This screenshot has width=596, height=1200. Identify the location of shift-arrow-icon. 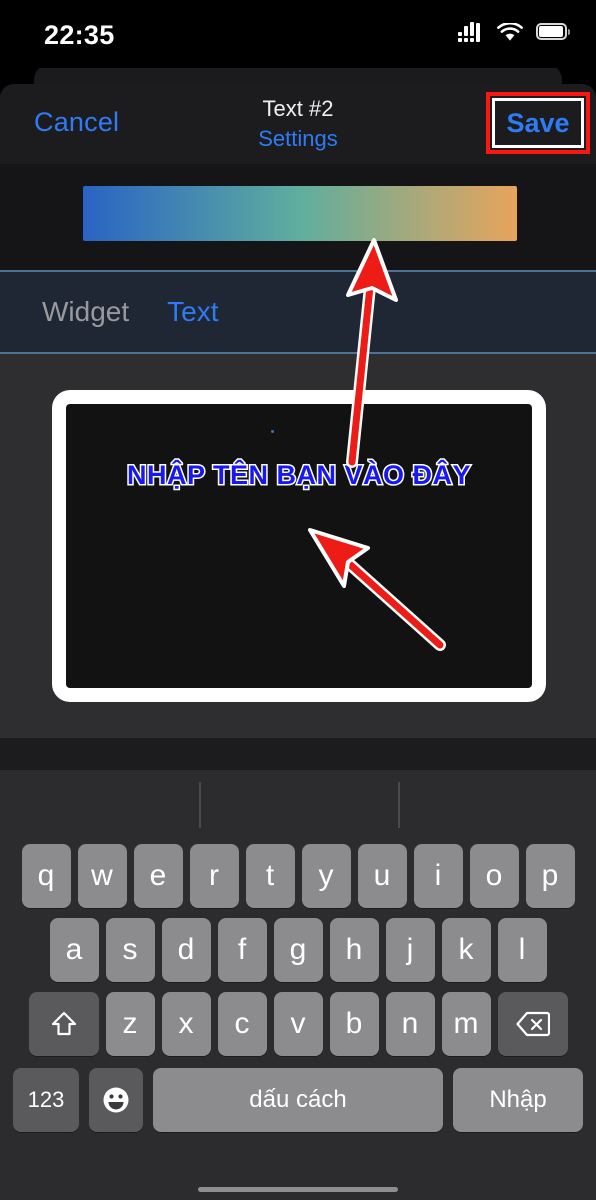
(64, 1024).